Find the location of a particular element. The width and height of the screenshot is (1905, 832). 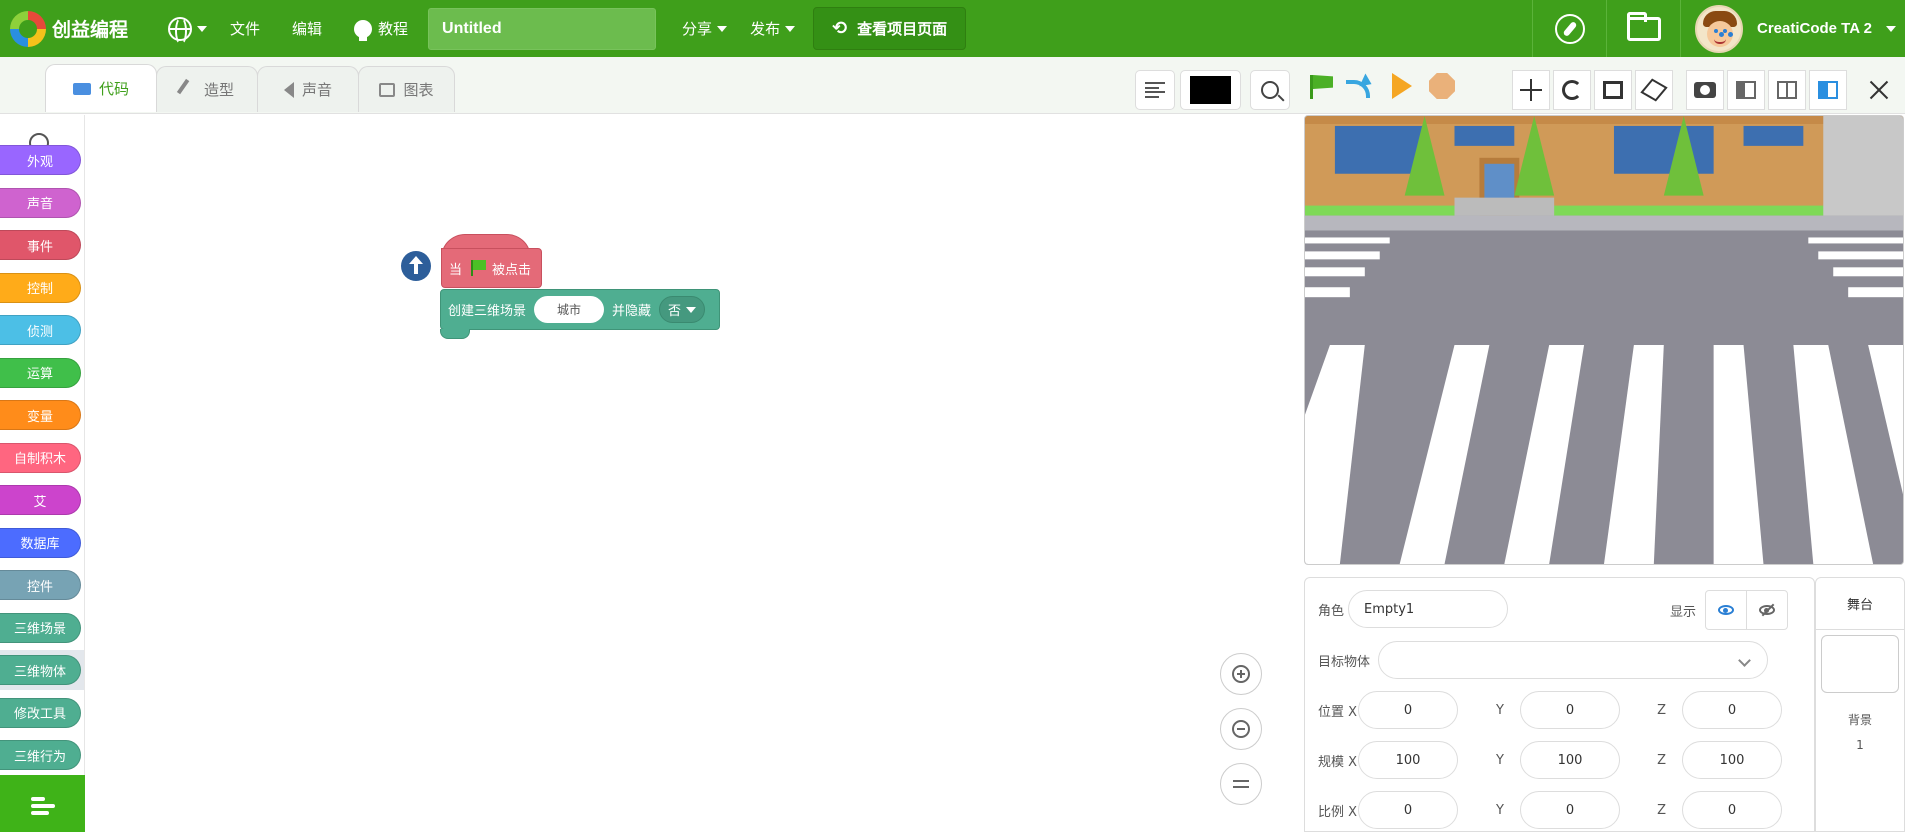

scale-tool-button is located at coordinates (1613, 90).